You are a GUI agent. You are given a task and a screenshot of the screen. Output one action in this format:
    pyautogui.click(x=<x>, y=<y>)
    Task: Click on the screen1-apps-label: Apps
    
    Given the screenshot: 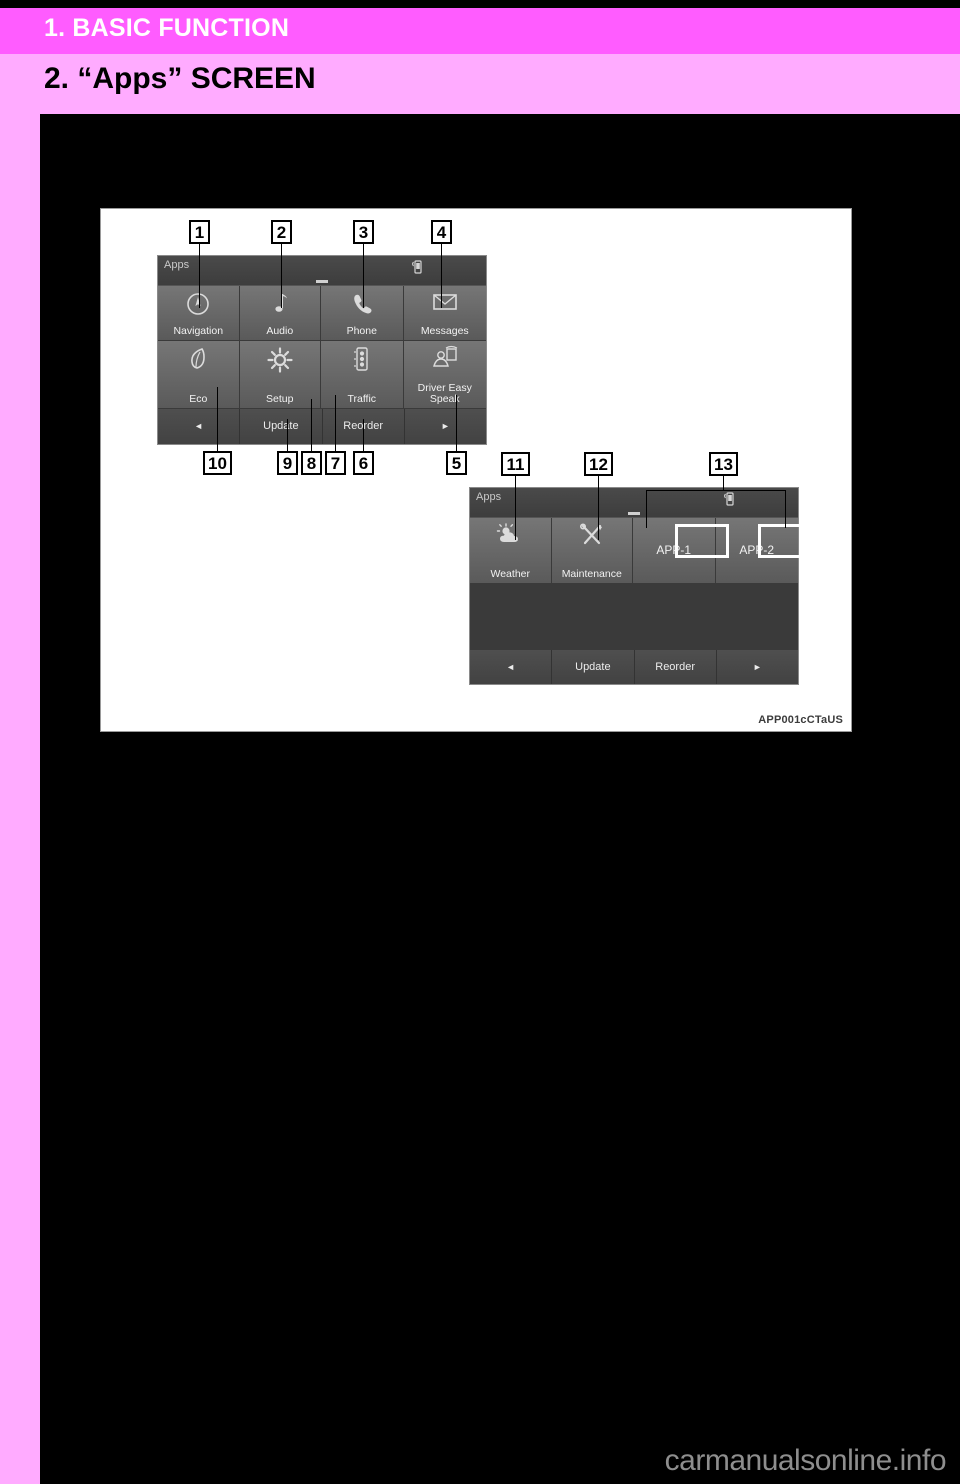 What is the action you would take?
    pyautogui.click(x=177, y=265)
    